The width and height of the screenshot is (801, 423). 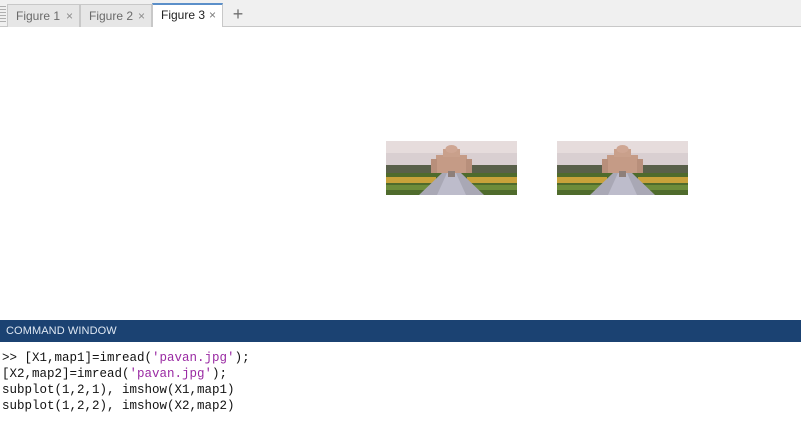 What do you see at coordinates (111, 16) in the screenshot?
I see `tab-label: Figure 2` at bounding box center [111, 16].